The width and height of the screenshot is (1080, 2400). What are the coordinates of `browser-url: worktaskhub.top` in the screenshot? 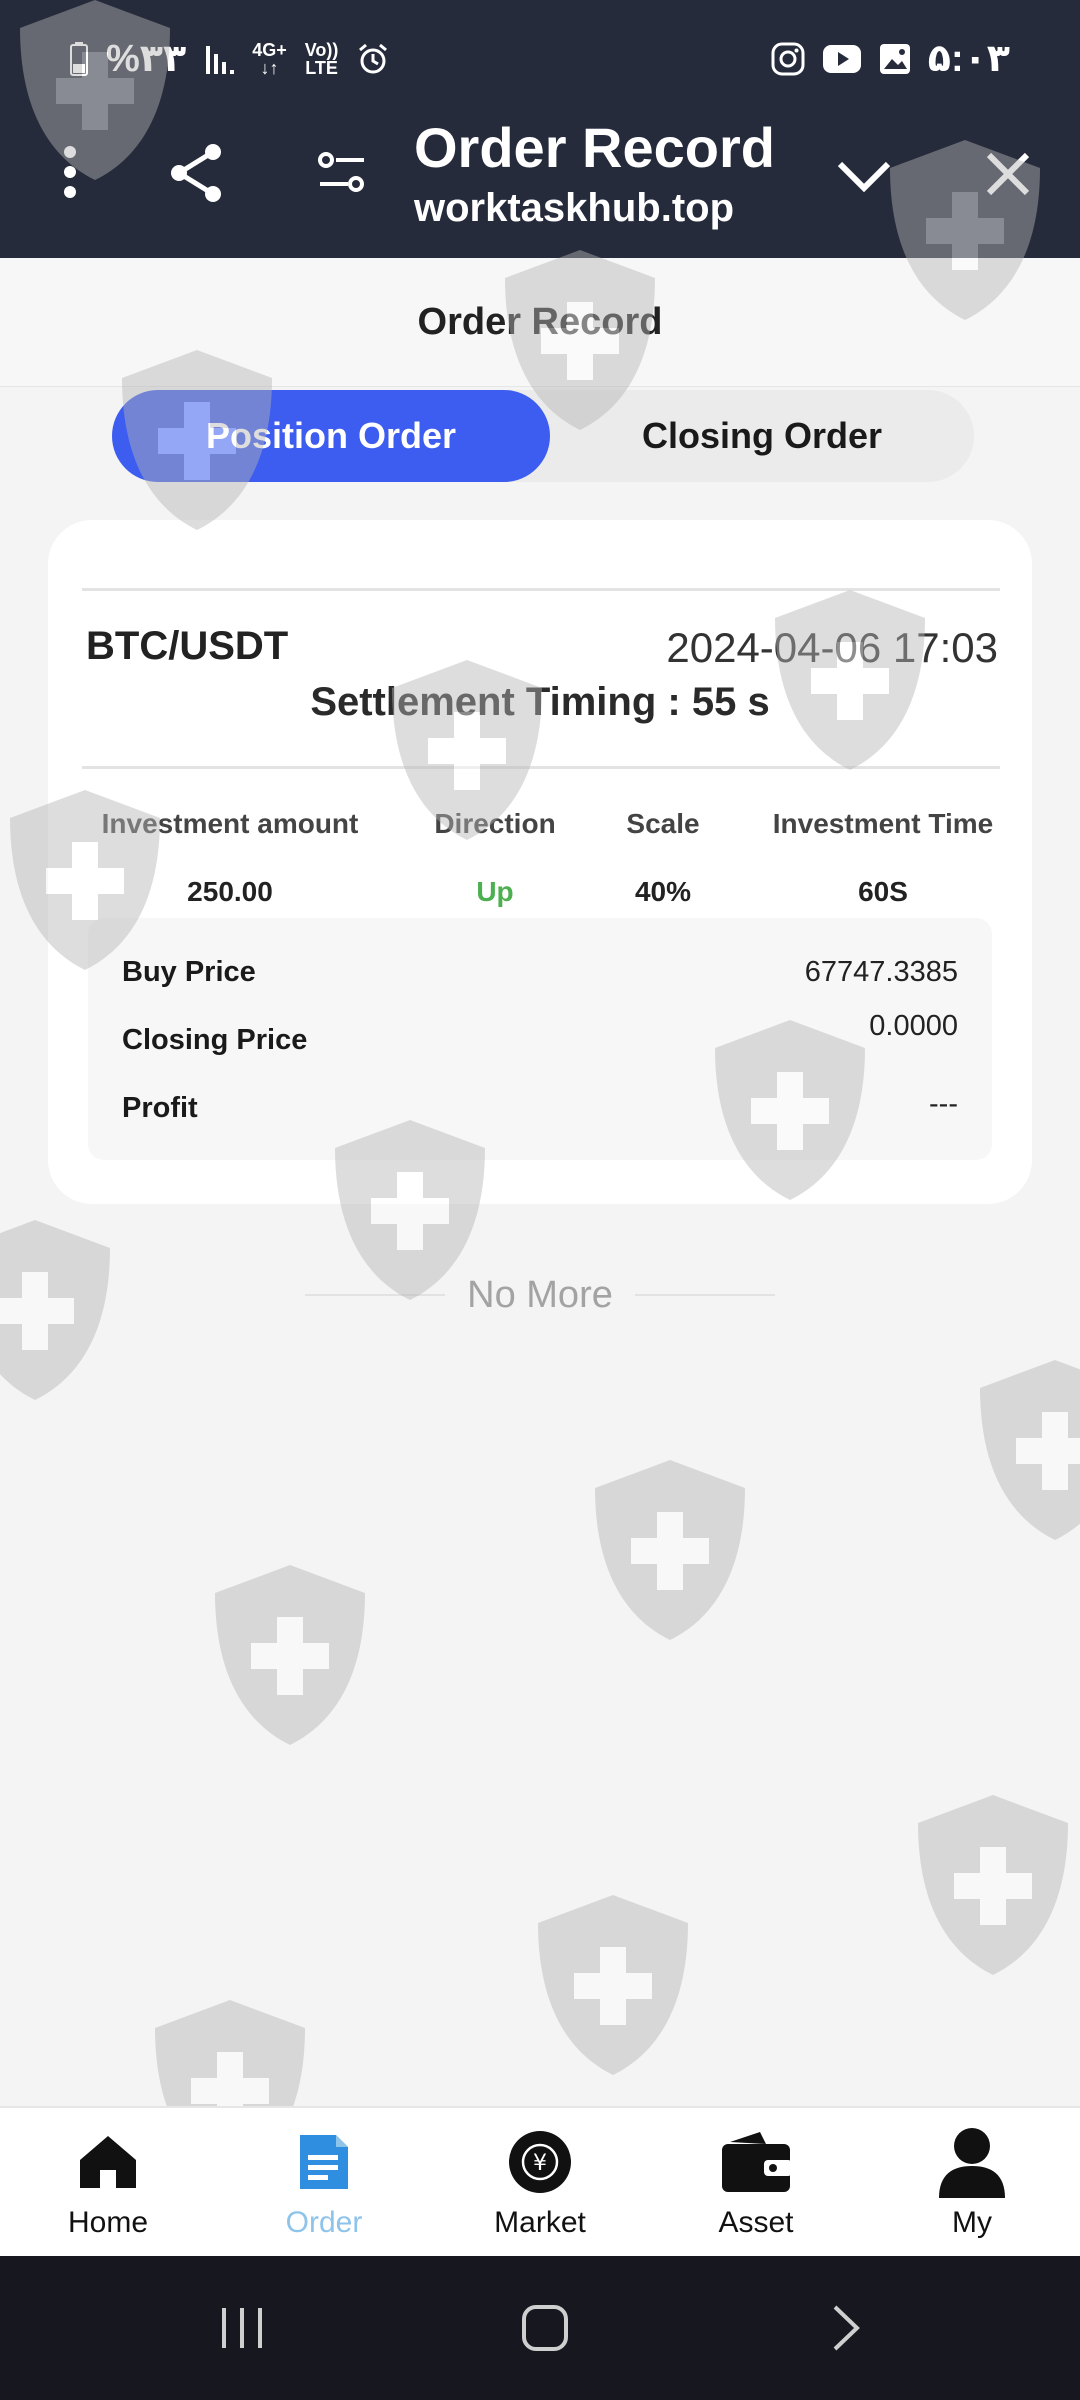 It's located at (574, 208).